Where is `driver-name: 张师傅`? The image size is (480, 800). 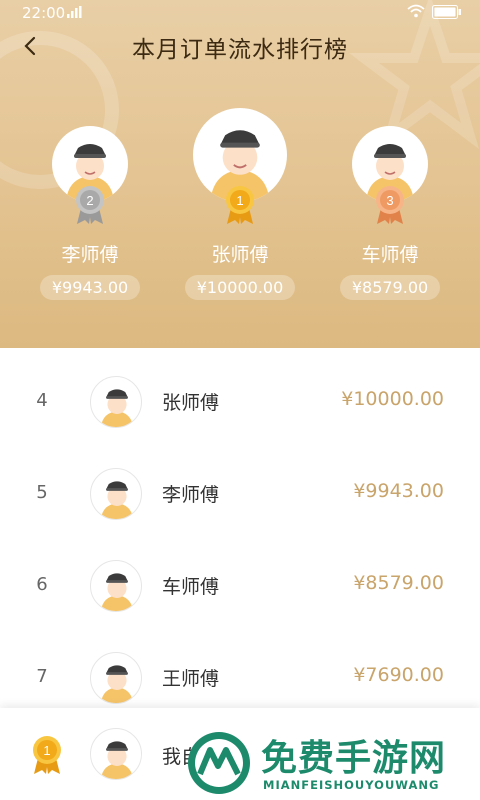 driver-name: 张师傅 is located at coordinates (191, 403).